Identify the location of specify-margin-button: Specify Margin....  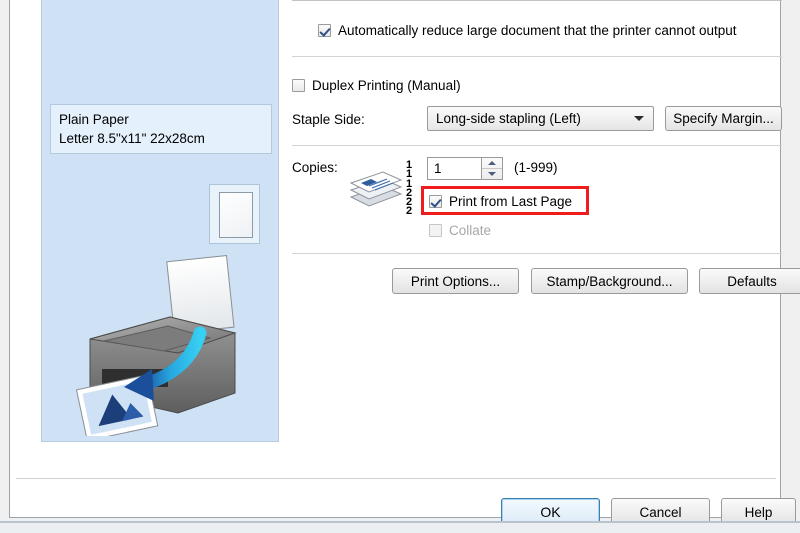
(723, 118).